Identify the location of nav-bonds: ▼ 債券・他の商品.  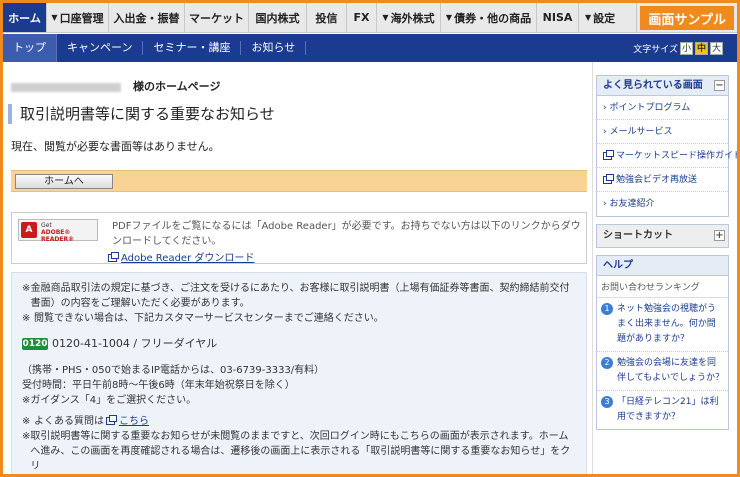
(489, 17).